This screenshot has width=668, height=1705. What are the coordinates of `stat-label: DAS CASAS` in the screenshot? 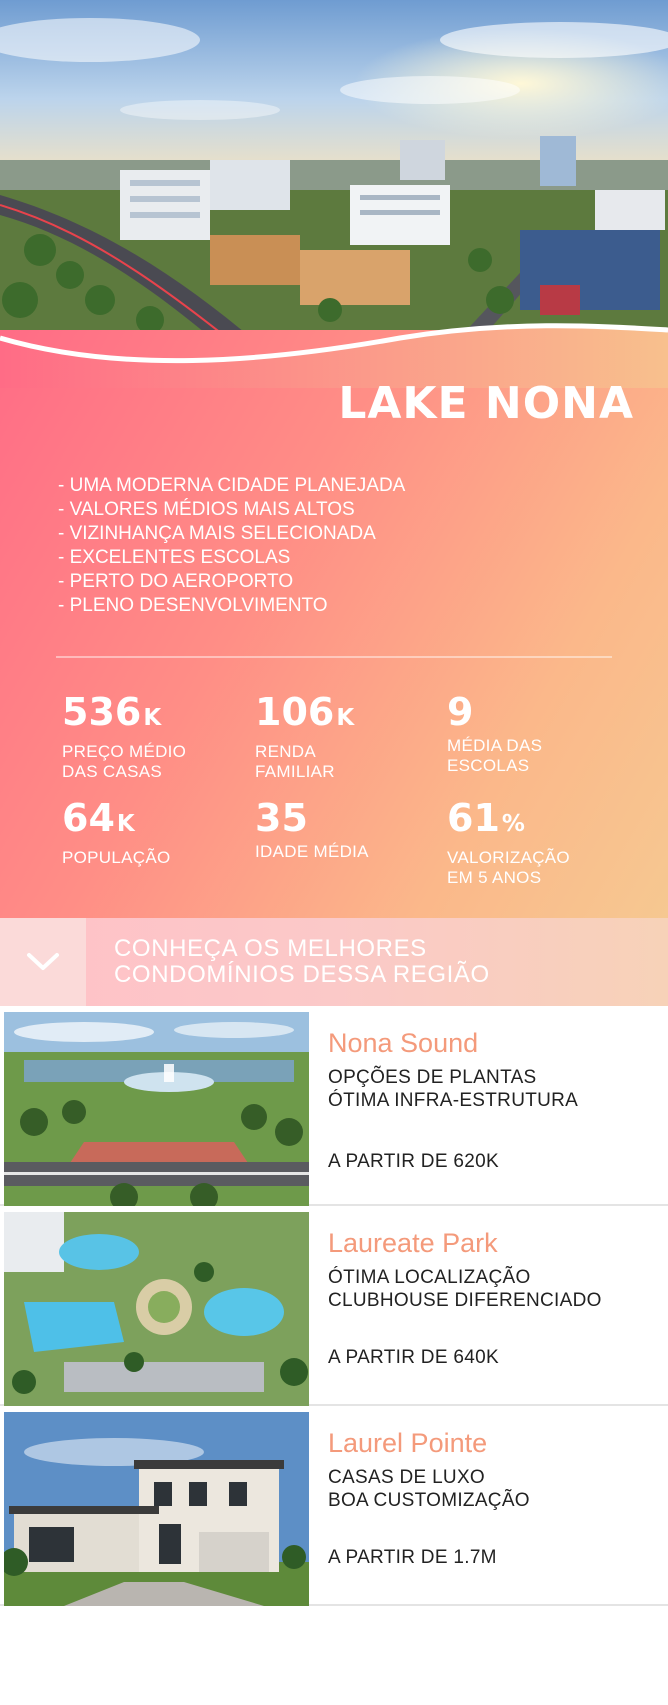 It's located at (112, 771).